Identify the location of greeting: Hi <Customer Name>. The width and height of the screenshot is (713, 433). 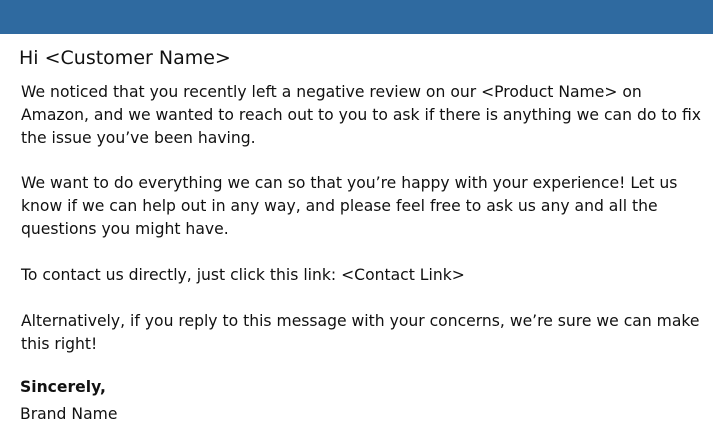
(125, 58).